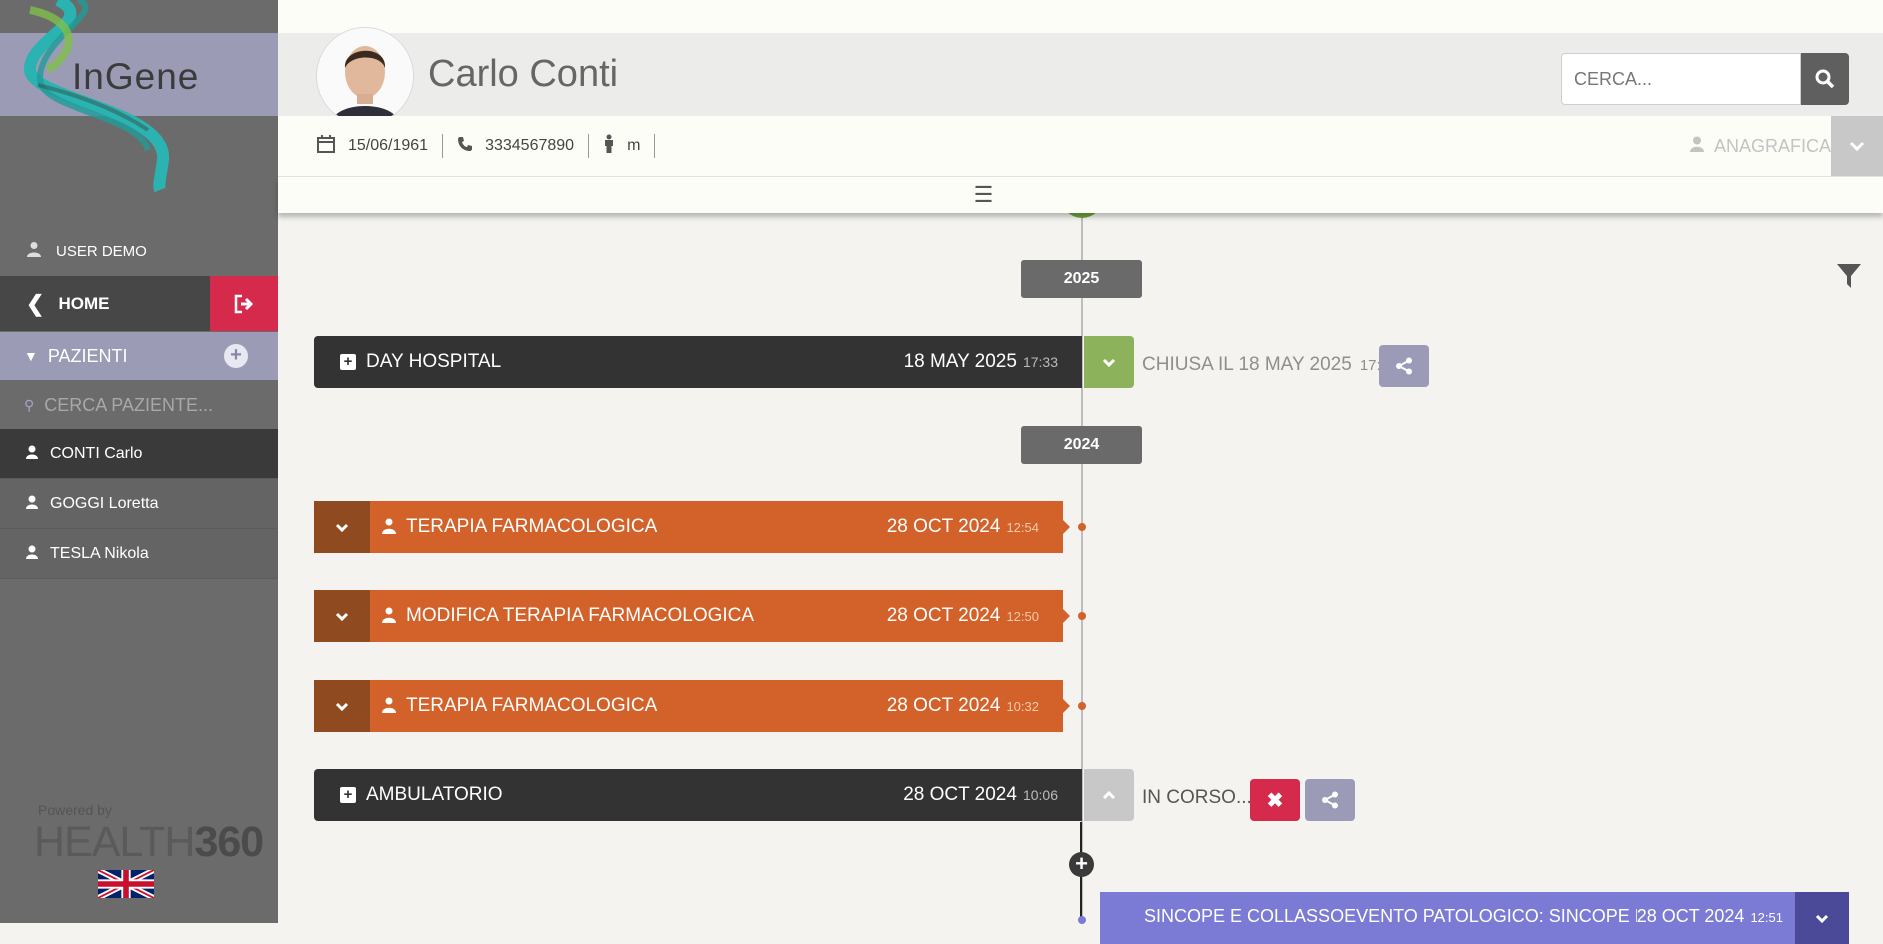 The width and height of the screenshot is (1883, 944). I want to click on patient-name-title: Carlo Conti, so click(523, 74).